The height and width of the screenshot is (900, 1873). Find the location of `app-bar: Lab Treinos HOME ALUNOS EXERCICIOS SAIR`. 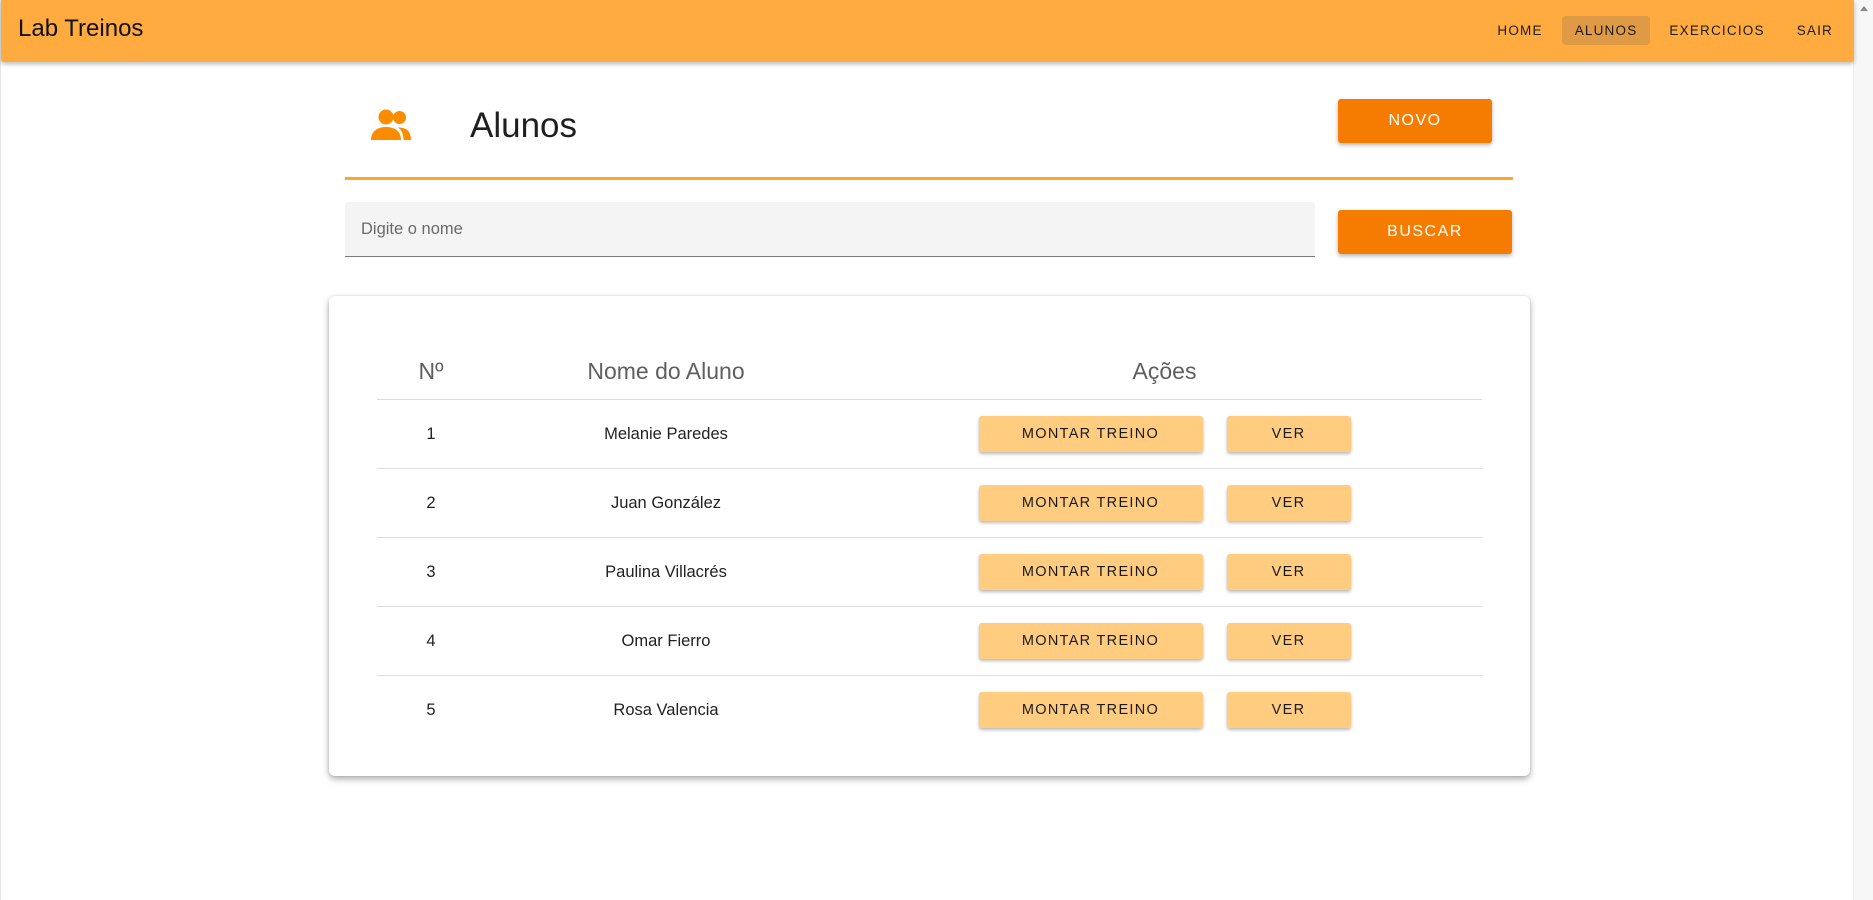

app-bar: Lab Treinos HOME ALUNOS EXERCICIOS SAIR is located at coordinates (927, 31).